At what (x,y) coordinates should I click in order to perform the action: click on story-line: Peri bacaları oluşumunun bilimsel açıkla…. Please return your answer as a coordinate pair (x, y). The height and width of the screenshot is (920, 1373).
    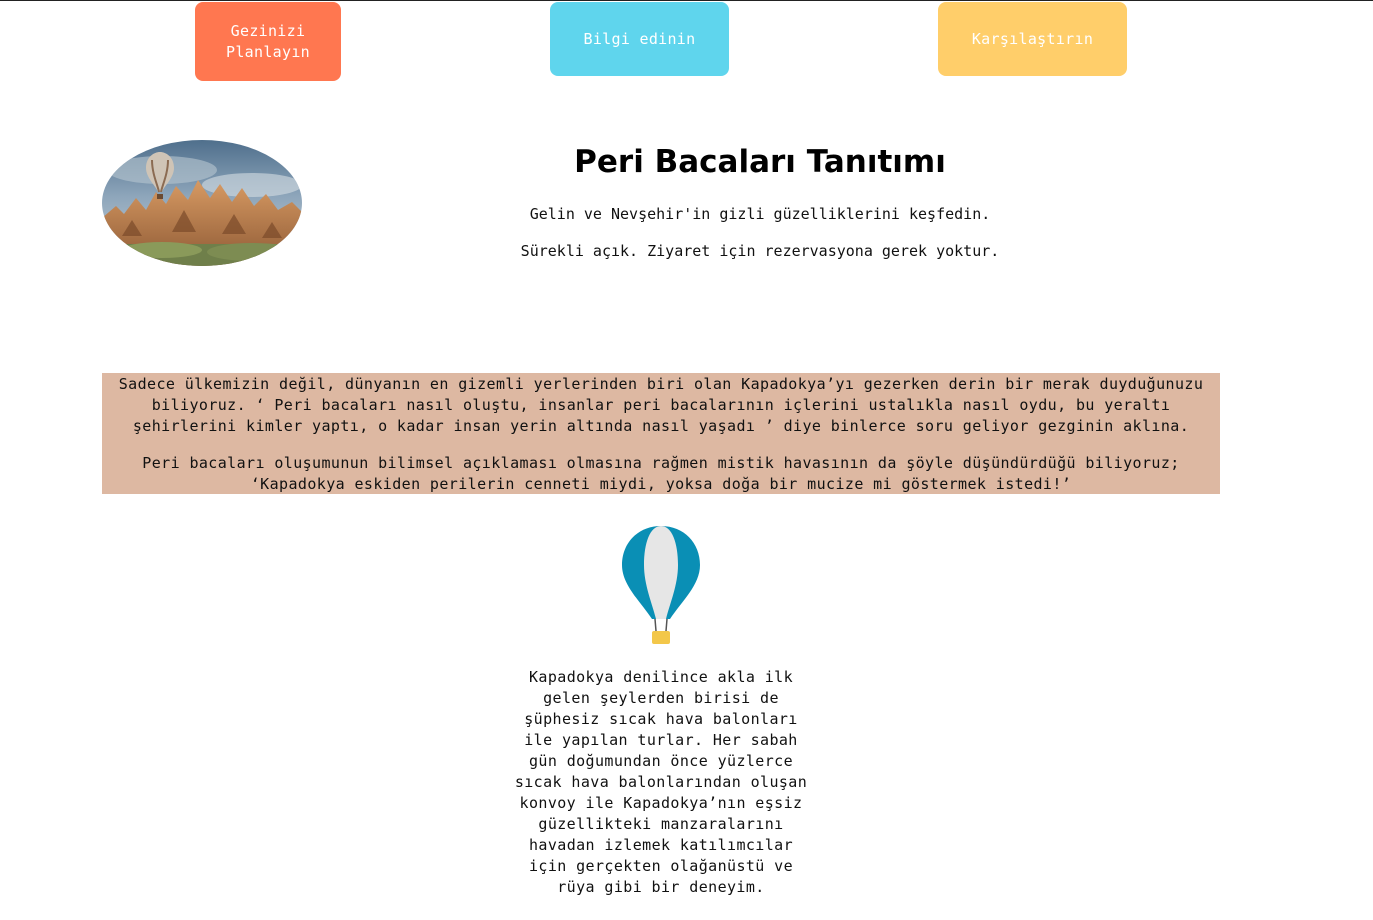
    Looking at the image, I should click on (661, 463).